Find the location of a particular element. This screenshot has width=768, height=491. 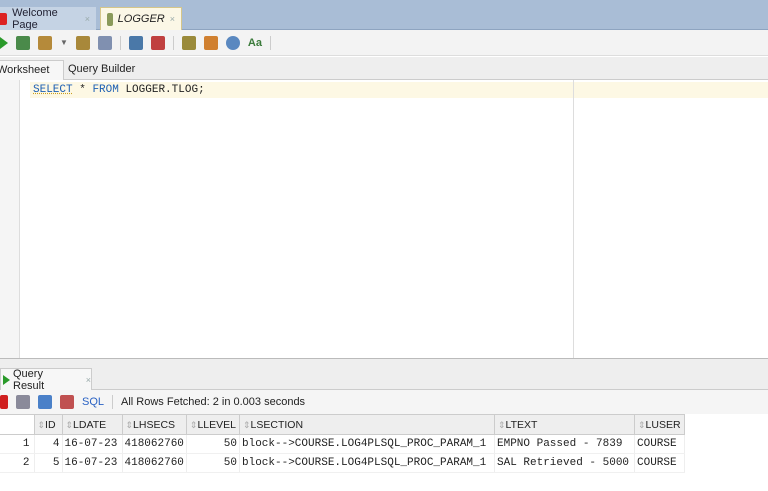

history-icon is located at coordinates (232, 42).